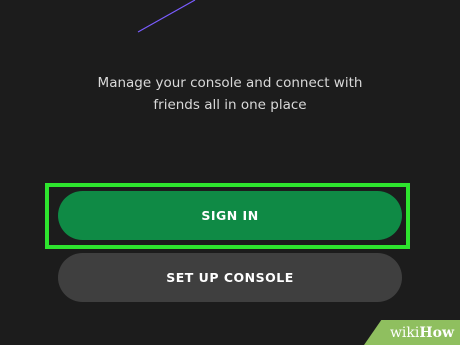  What do you see at coordinates (404, 332) in the screenshot?
I see `watermark-wiki: wiki` at bounding box center [404, 332].